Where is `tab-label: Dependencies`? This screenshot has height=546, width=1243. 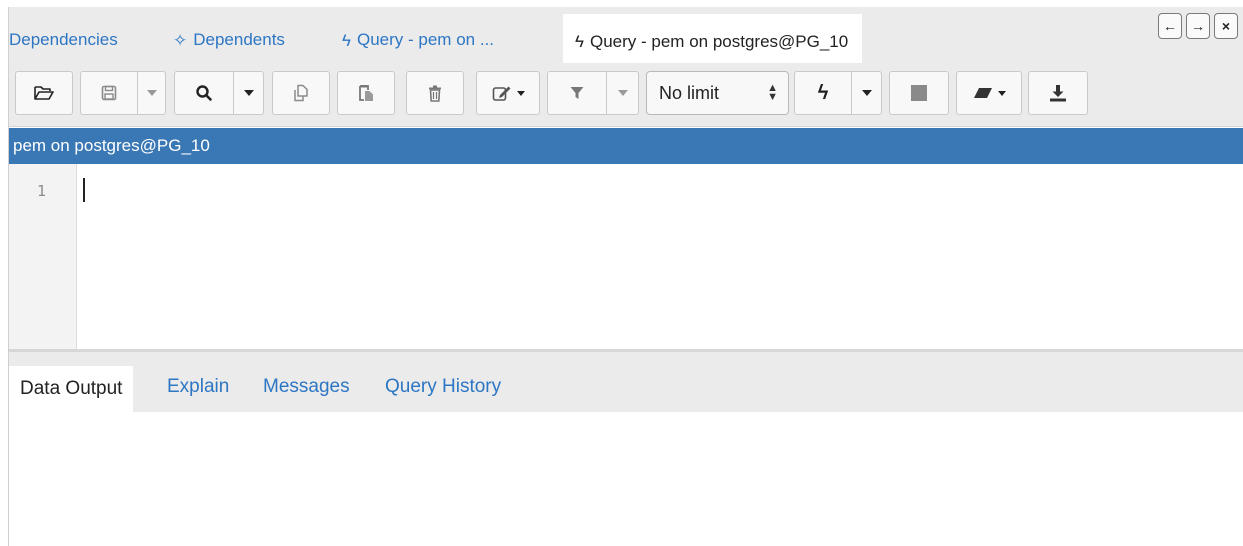
tab-label: Dependencies is located at coordinates (63, 39).